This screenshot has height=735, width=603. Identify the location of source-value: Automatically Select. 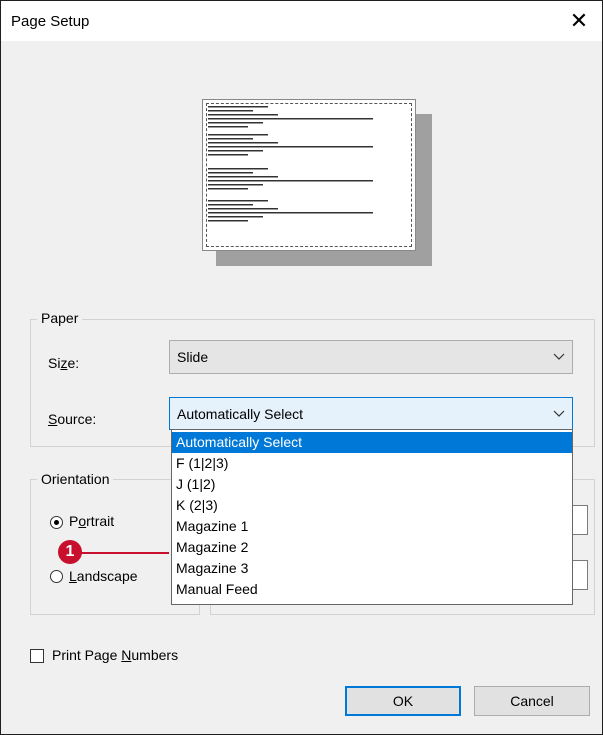
(240, 414).